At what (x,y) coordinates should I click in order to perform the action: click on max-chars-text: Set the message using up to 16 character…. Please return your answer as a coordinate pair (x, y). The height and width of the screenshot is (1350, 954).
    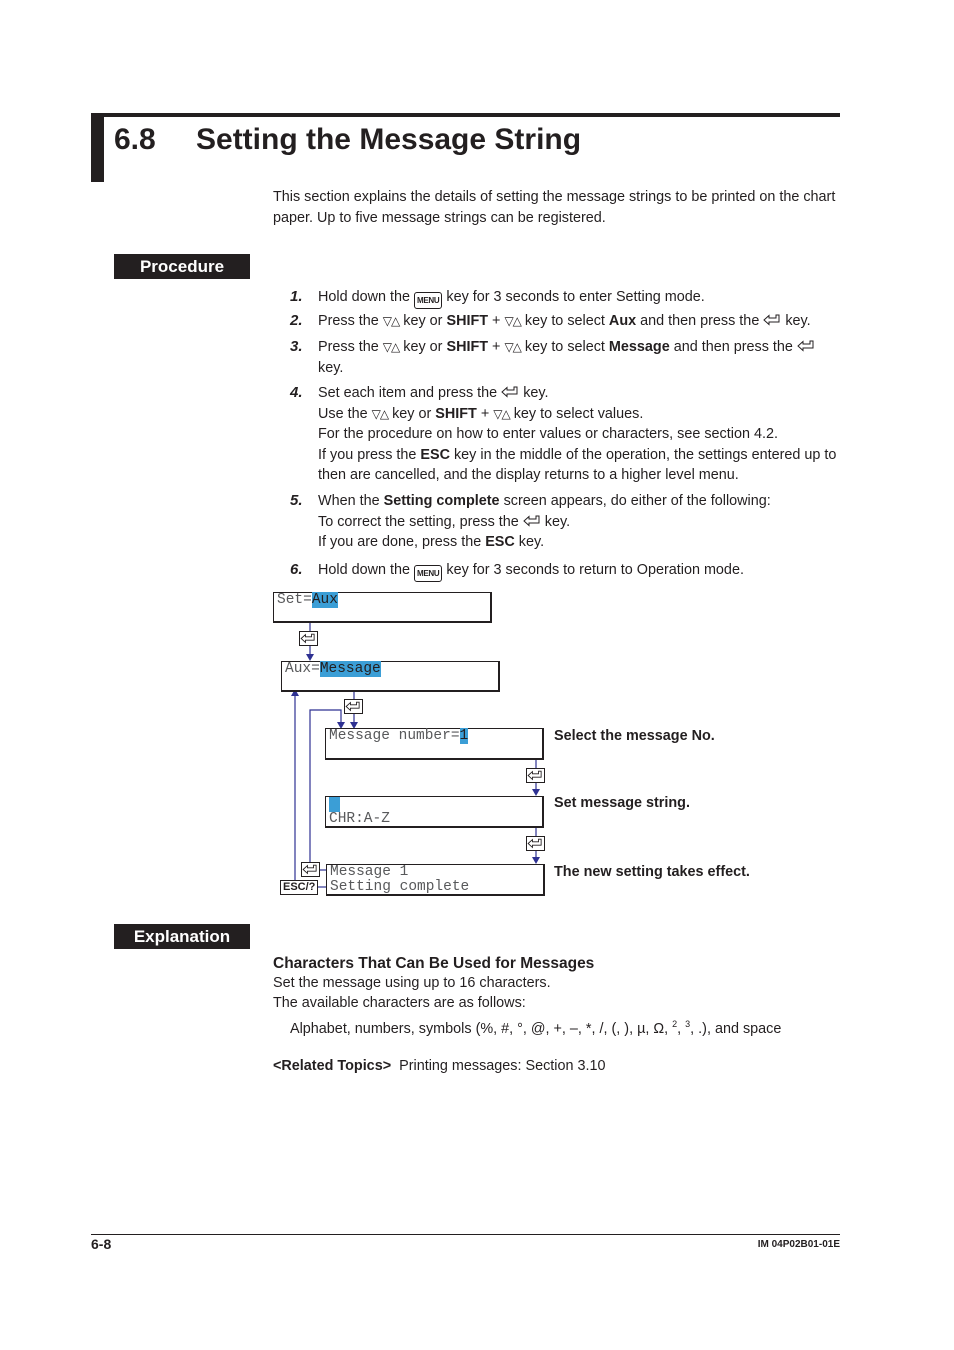
    Looking at the image, I should click on (412, 983).